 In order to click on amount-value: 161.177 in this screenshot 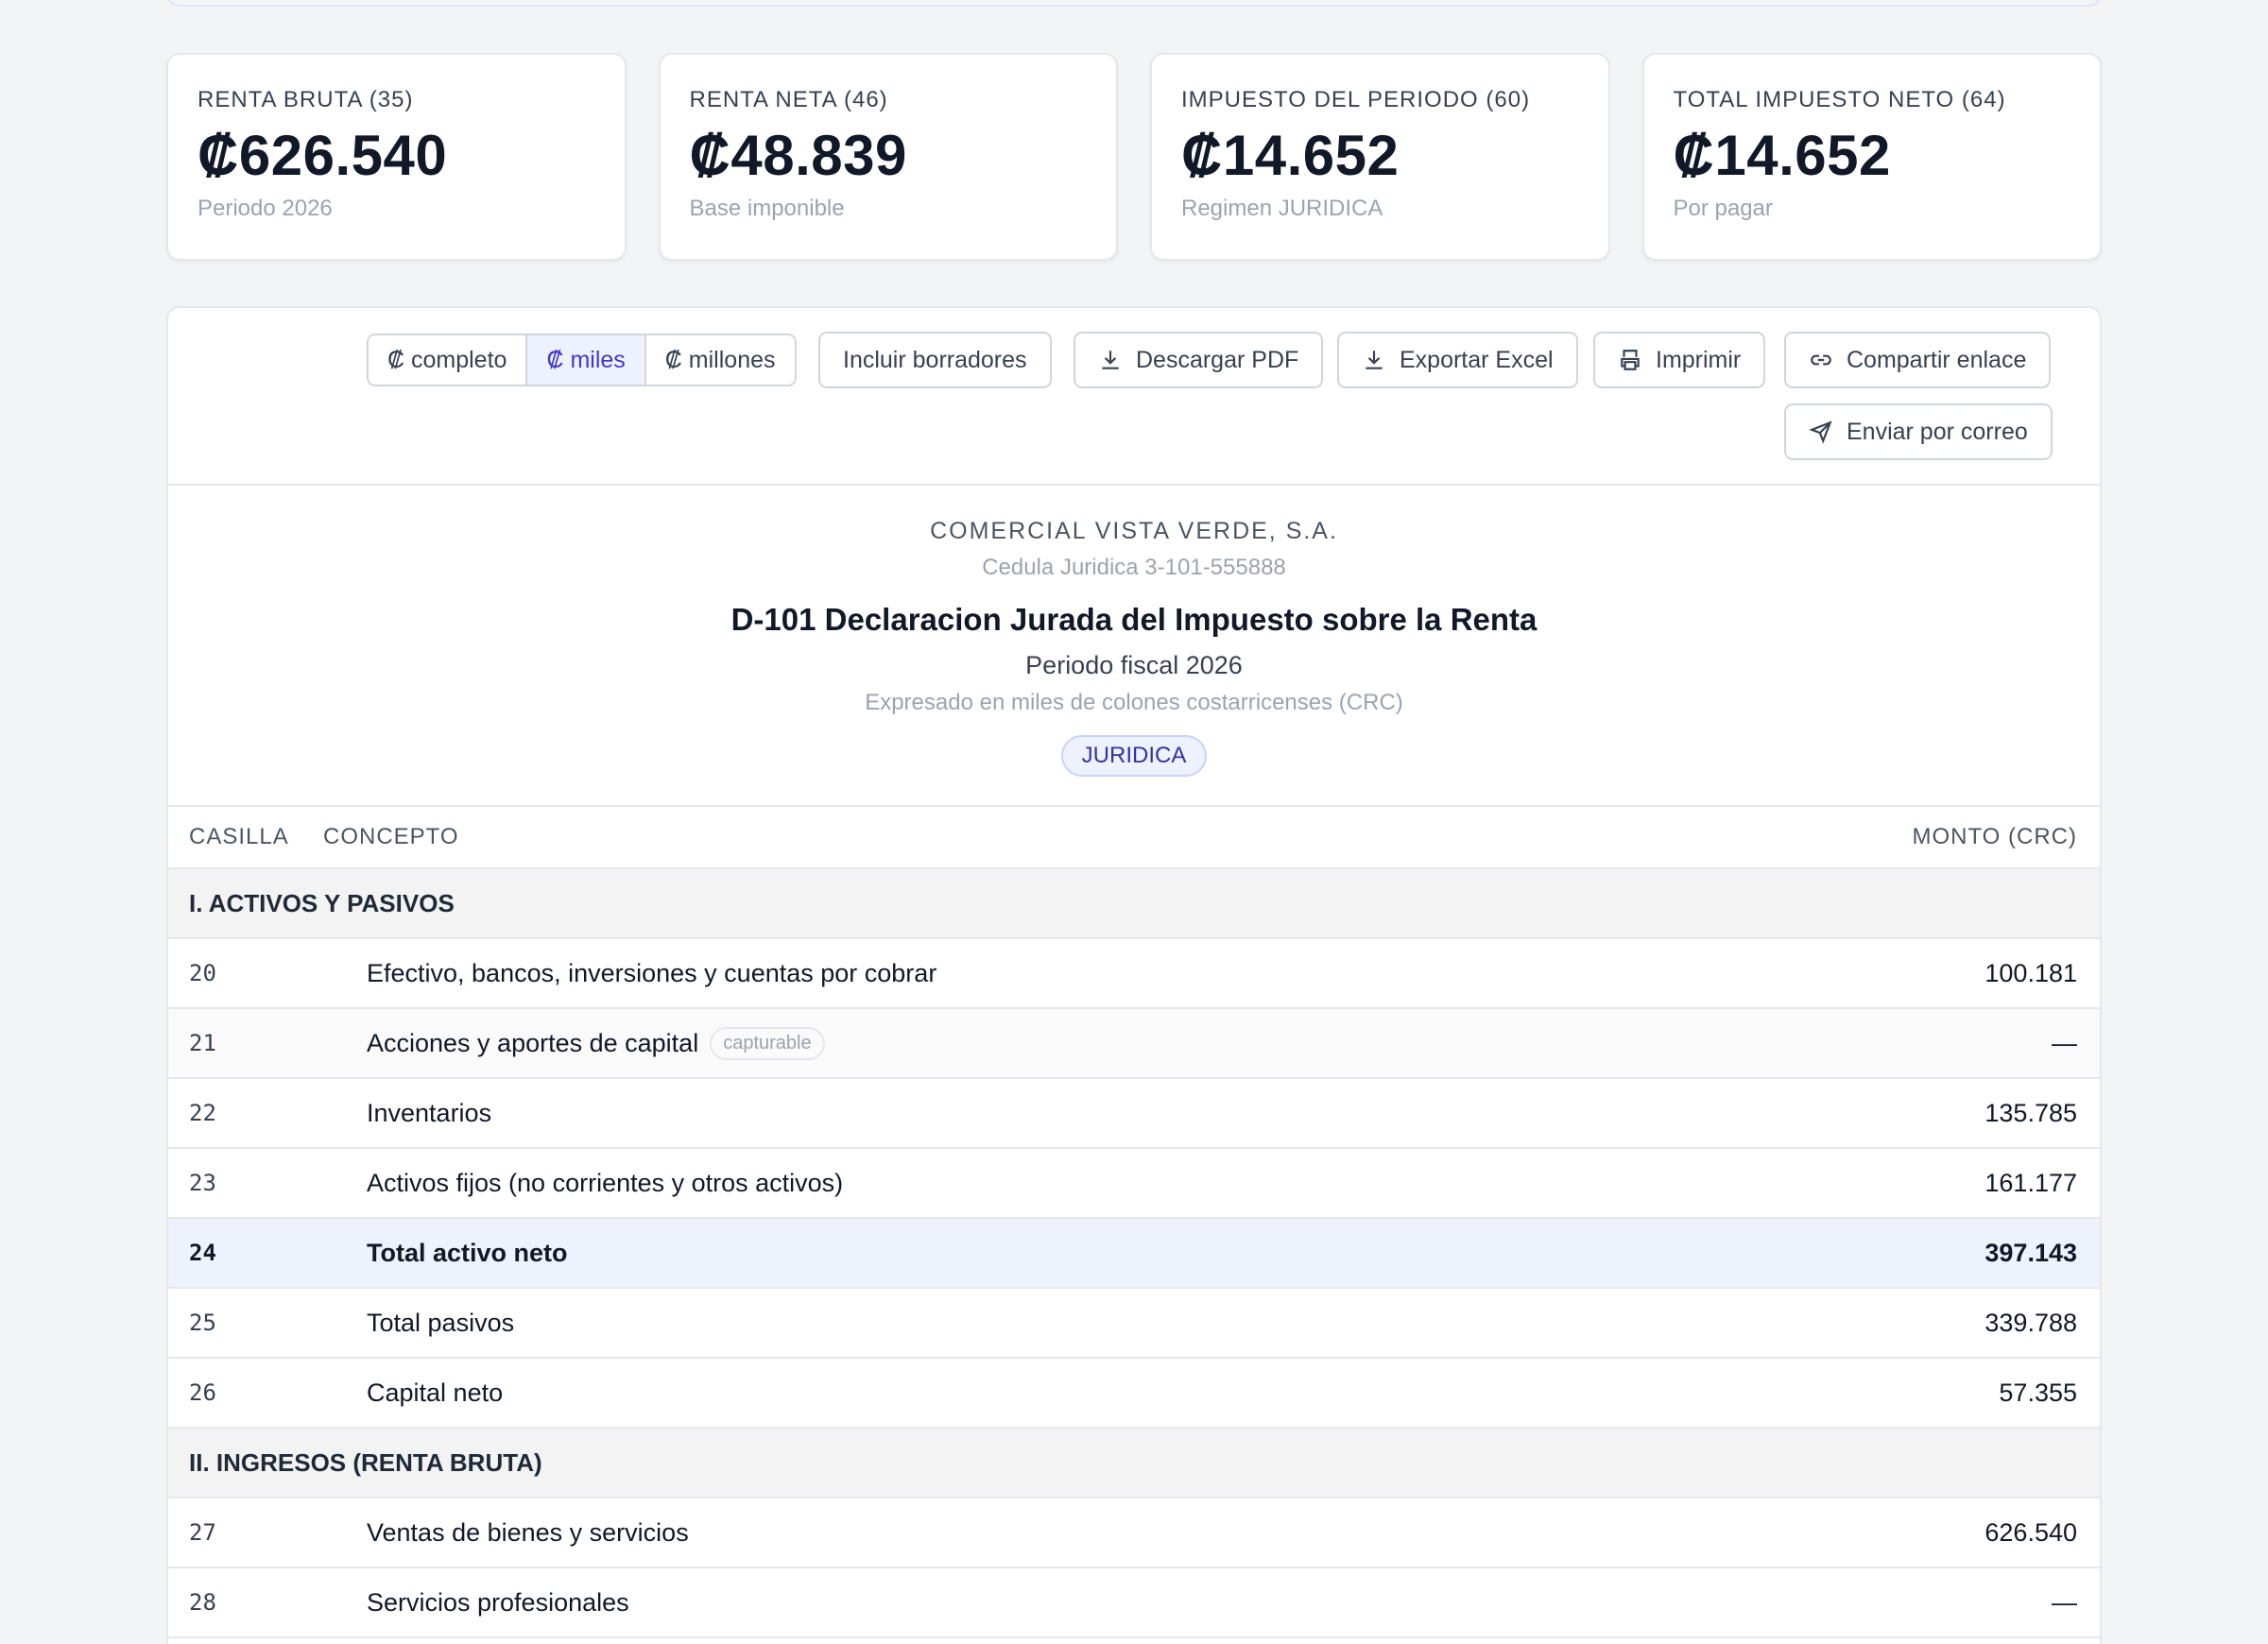, I will do `click(2030, 1182)`.